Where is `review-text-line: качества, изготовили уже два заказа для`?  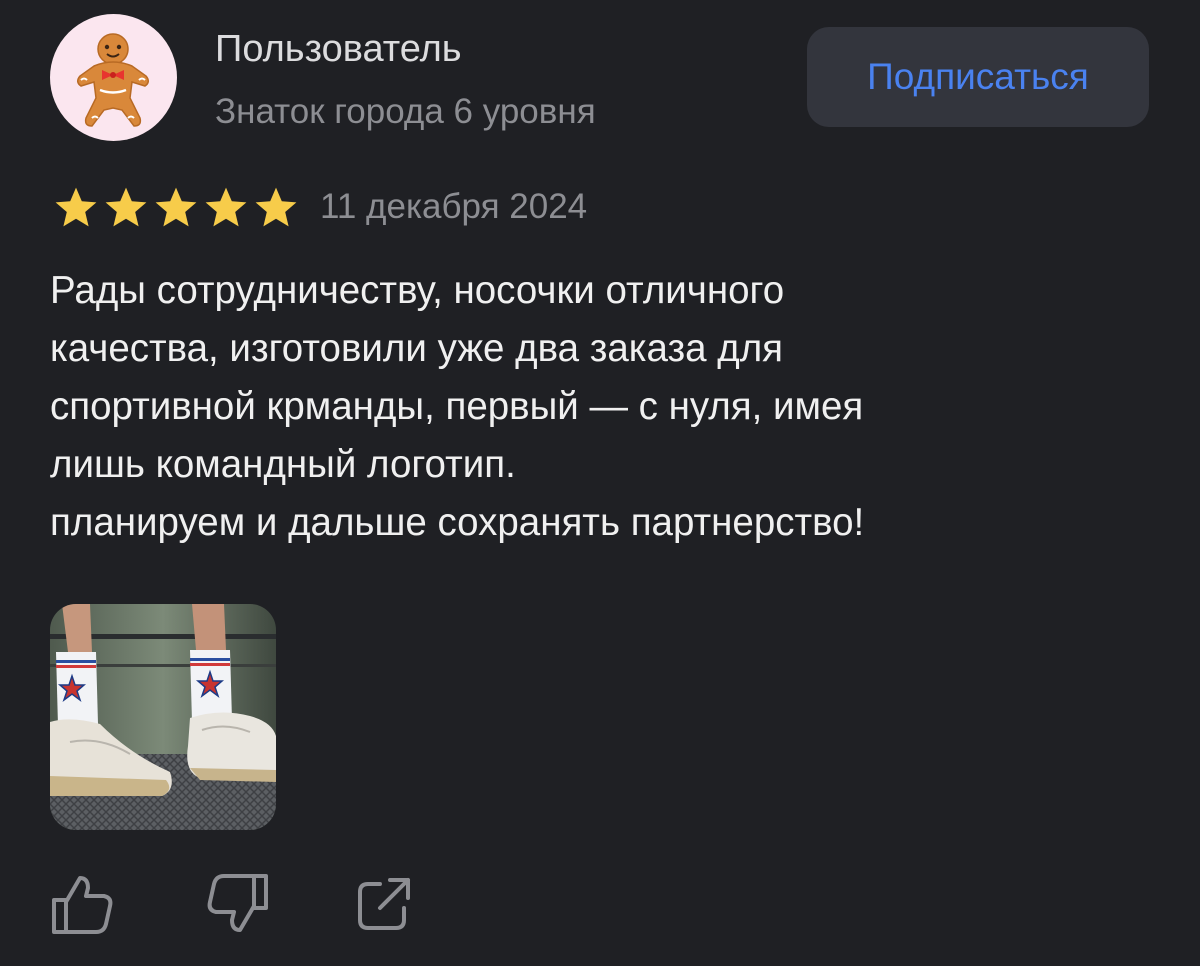 review-text-line: качества, изготовили уже два заказа для is located at coordinates (417, 348).